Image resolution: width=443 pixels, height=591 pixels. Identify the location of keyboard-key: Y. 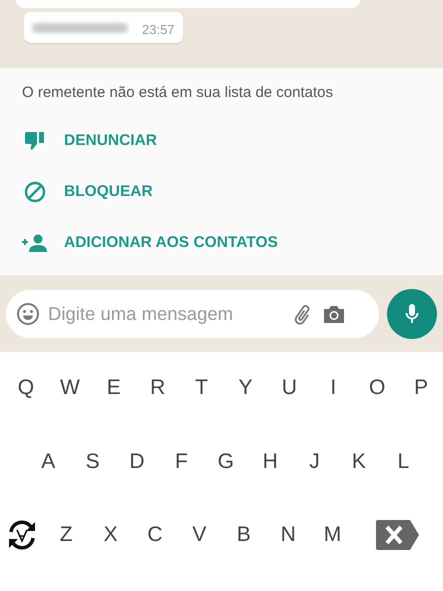
(246, 388).